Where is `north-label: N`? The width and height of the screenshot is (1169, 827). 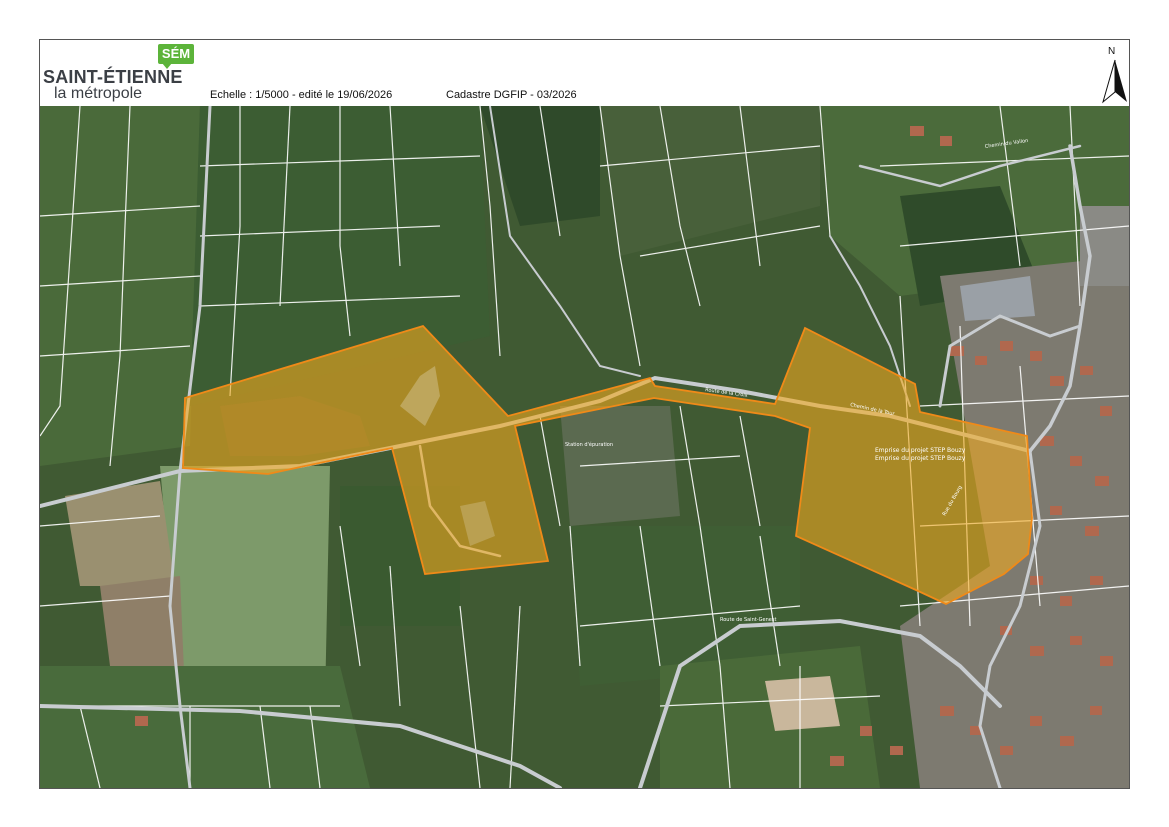 north-label: N is located at coordinates (1111, 51).